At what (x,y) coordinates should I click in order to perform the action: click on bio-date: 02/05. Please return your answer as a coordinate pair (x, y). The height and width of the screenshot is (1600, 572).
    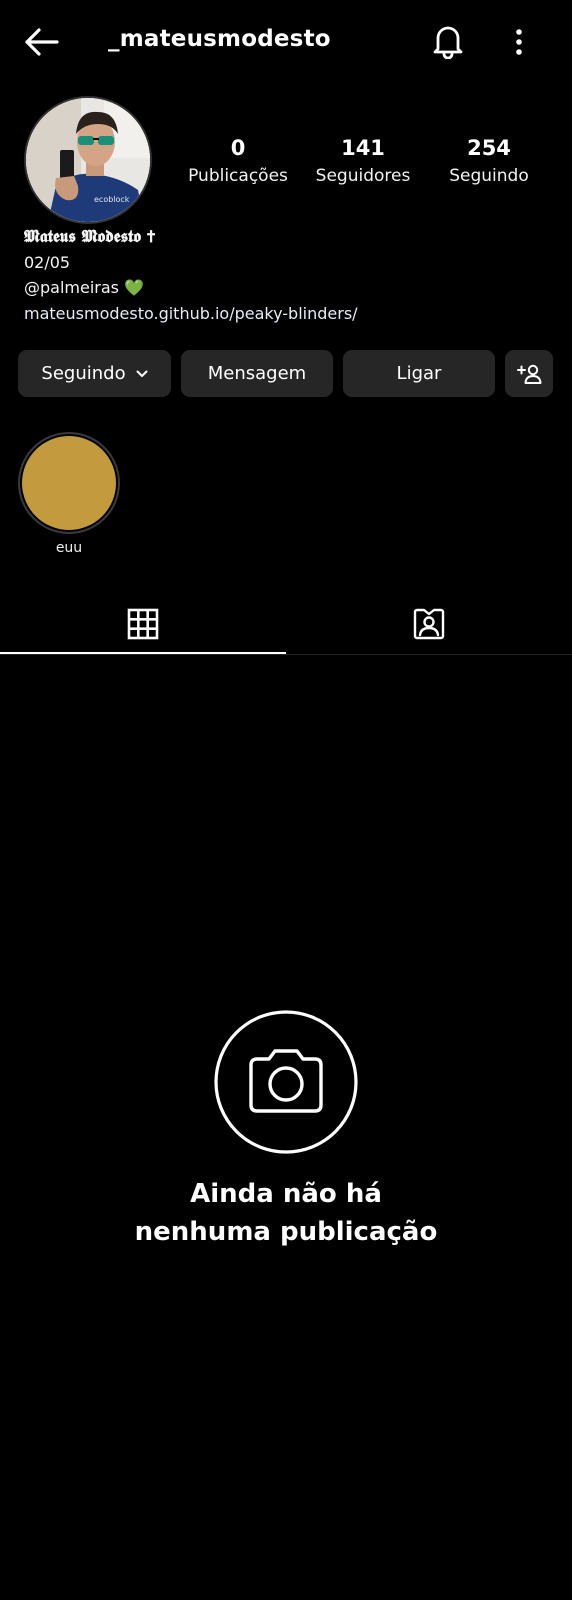
    Looking at the image, I should click on (47, 262).